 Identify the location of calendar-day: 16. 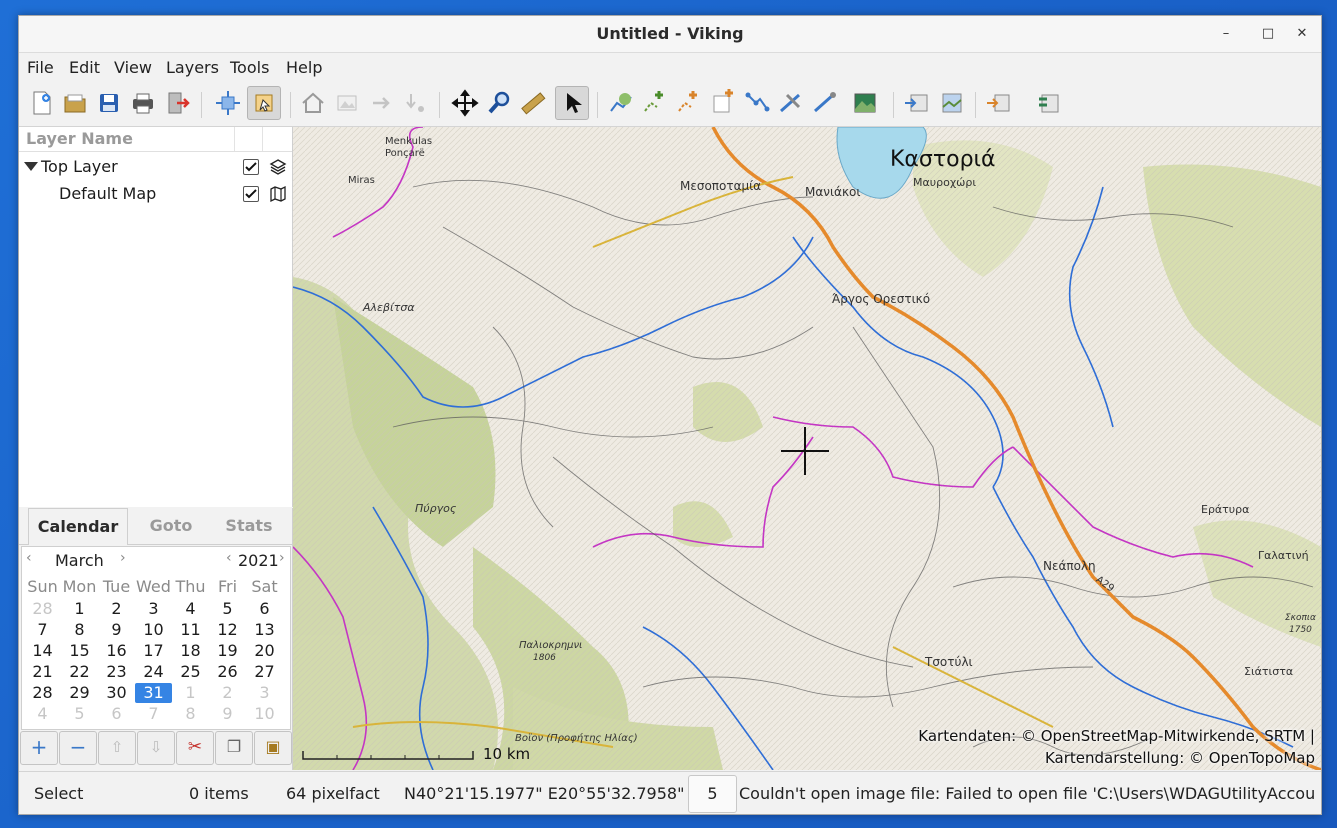
(116, 651).